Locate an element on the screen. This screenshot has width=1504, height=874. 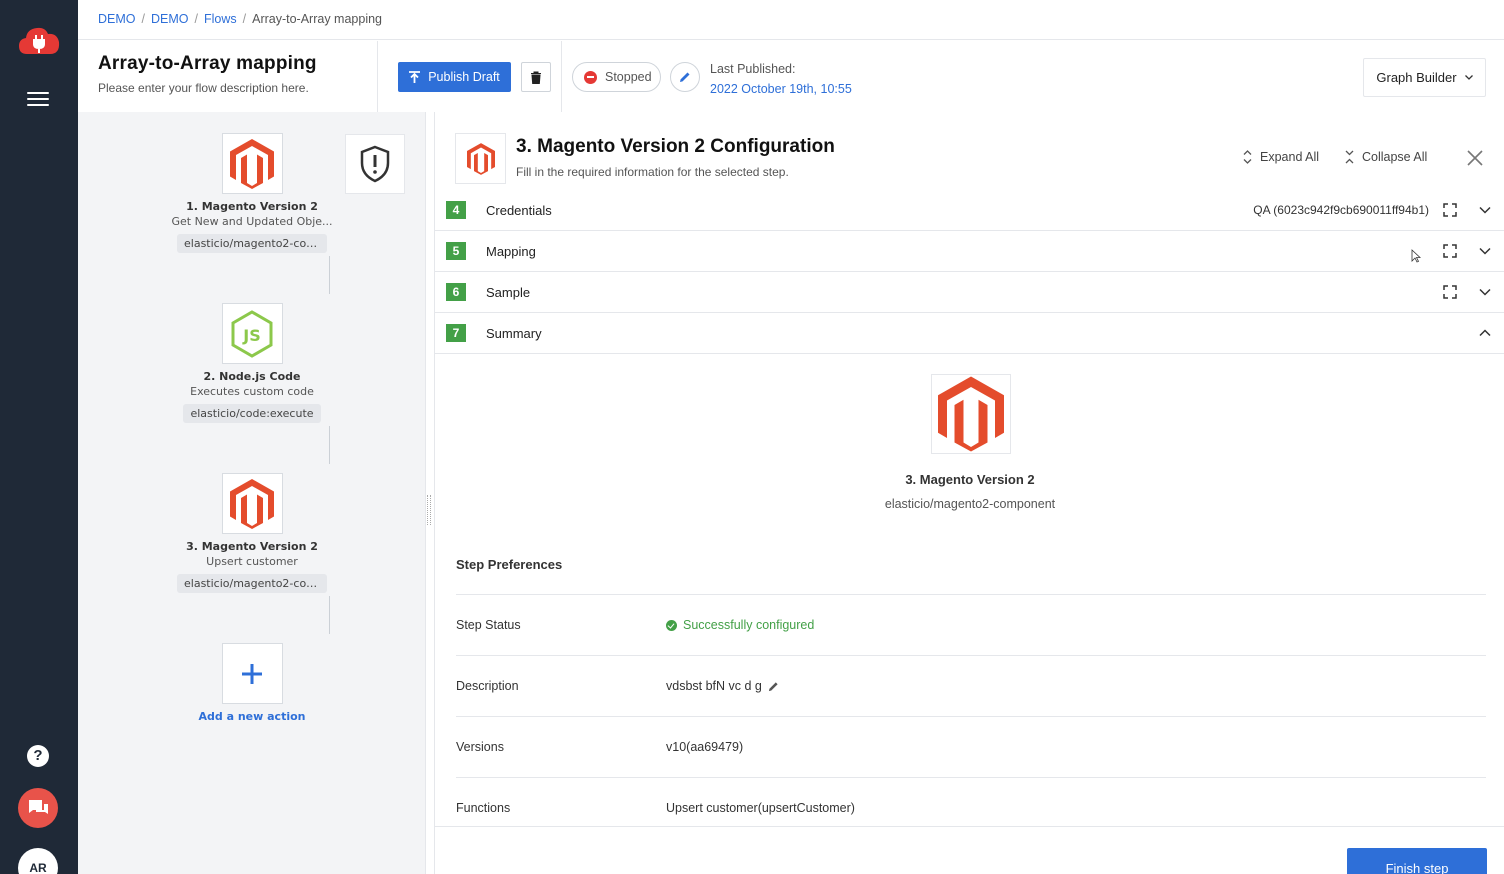
versions-value: v10(aa69479) is located at coordinates (705, 747).